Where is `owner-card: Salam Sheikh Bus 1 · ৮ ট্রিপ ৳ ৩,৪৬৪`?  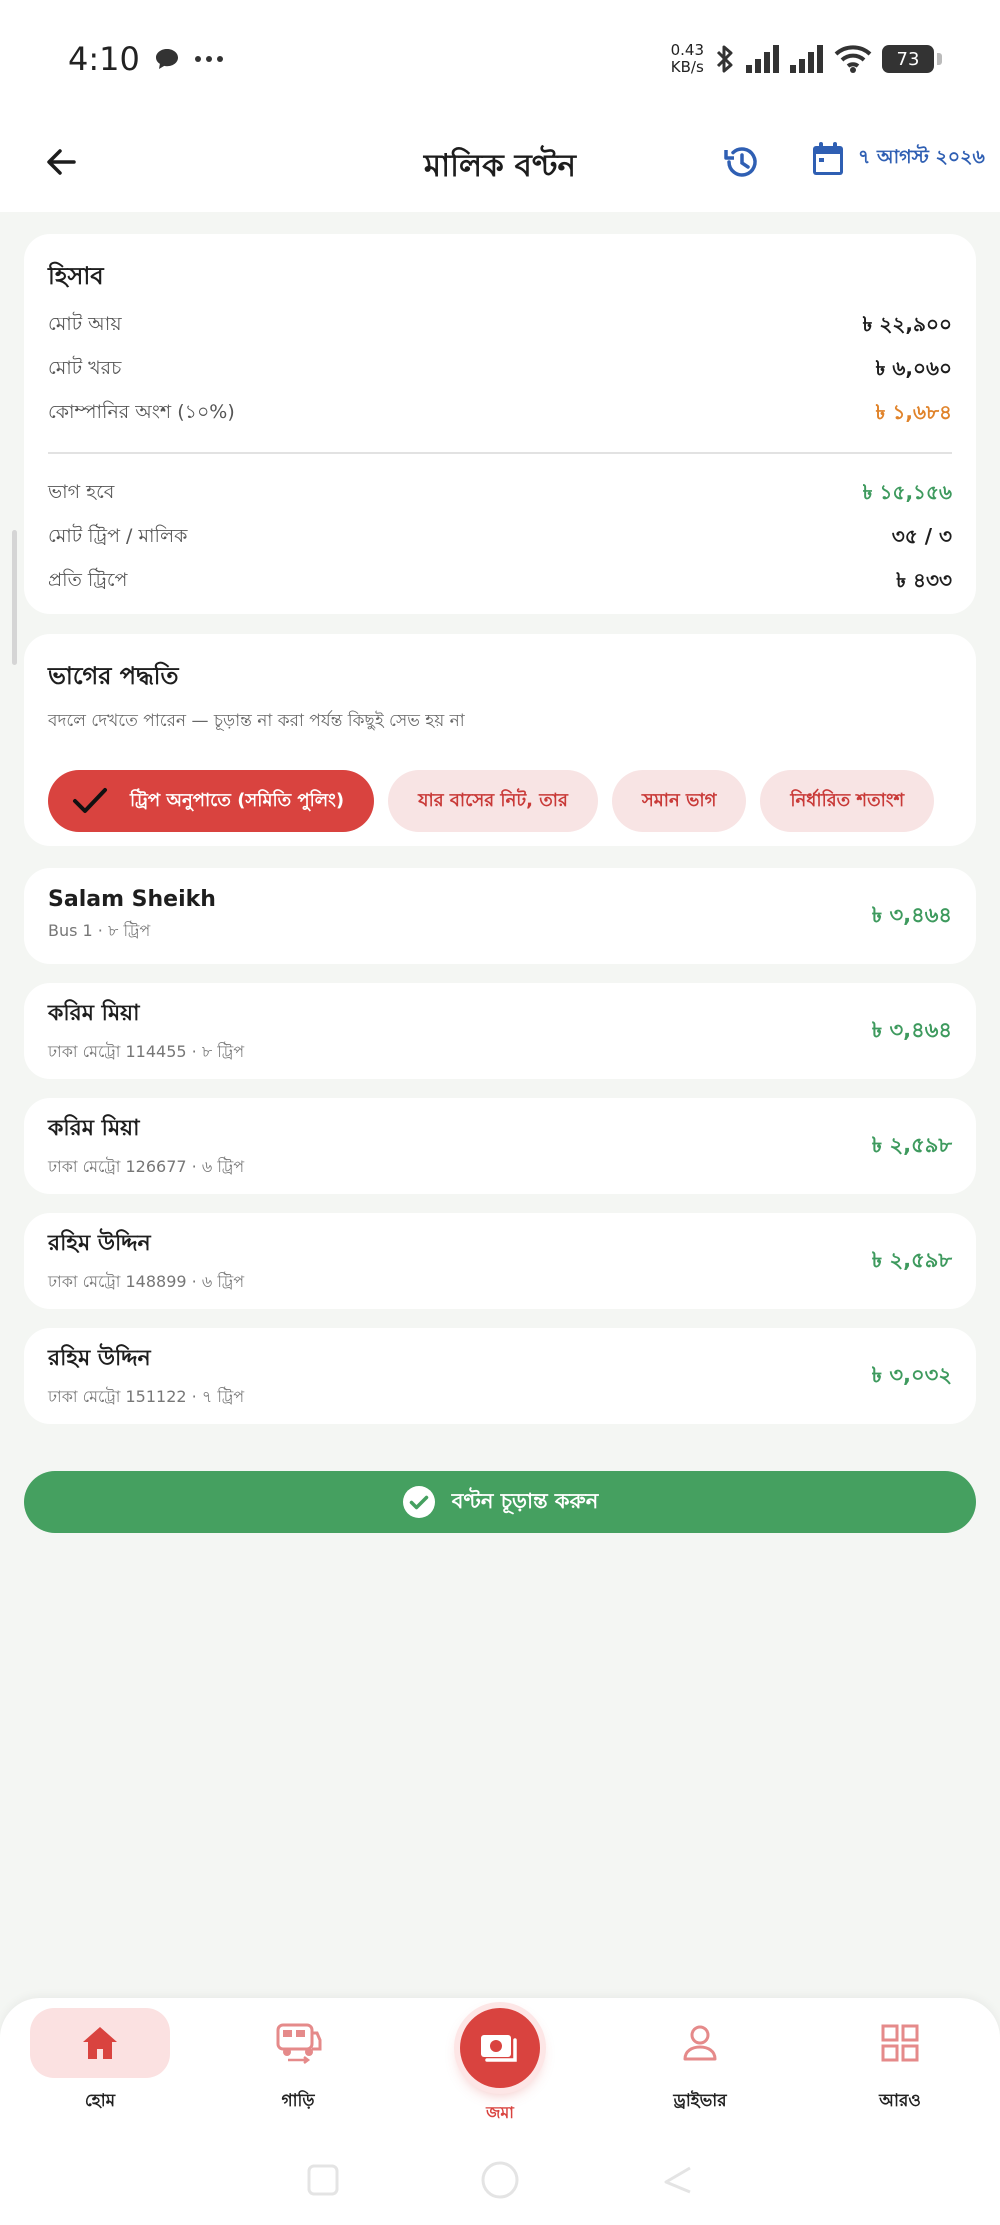
owner-card: Salam Sheikh Bus 1 · ৮ ট্রিপ ৳ ৩,৪৬৪ is located at coordinates (500, 916).